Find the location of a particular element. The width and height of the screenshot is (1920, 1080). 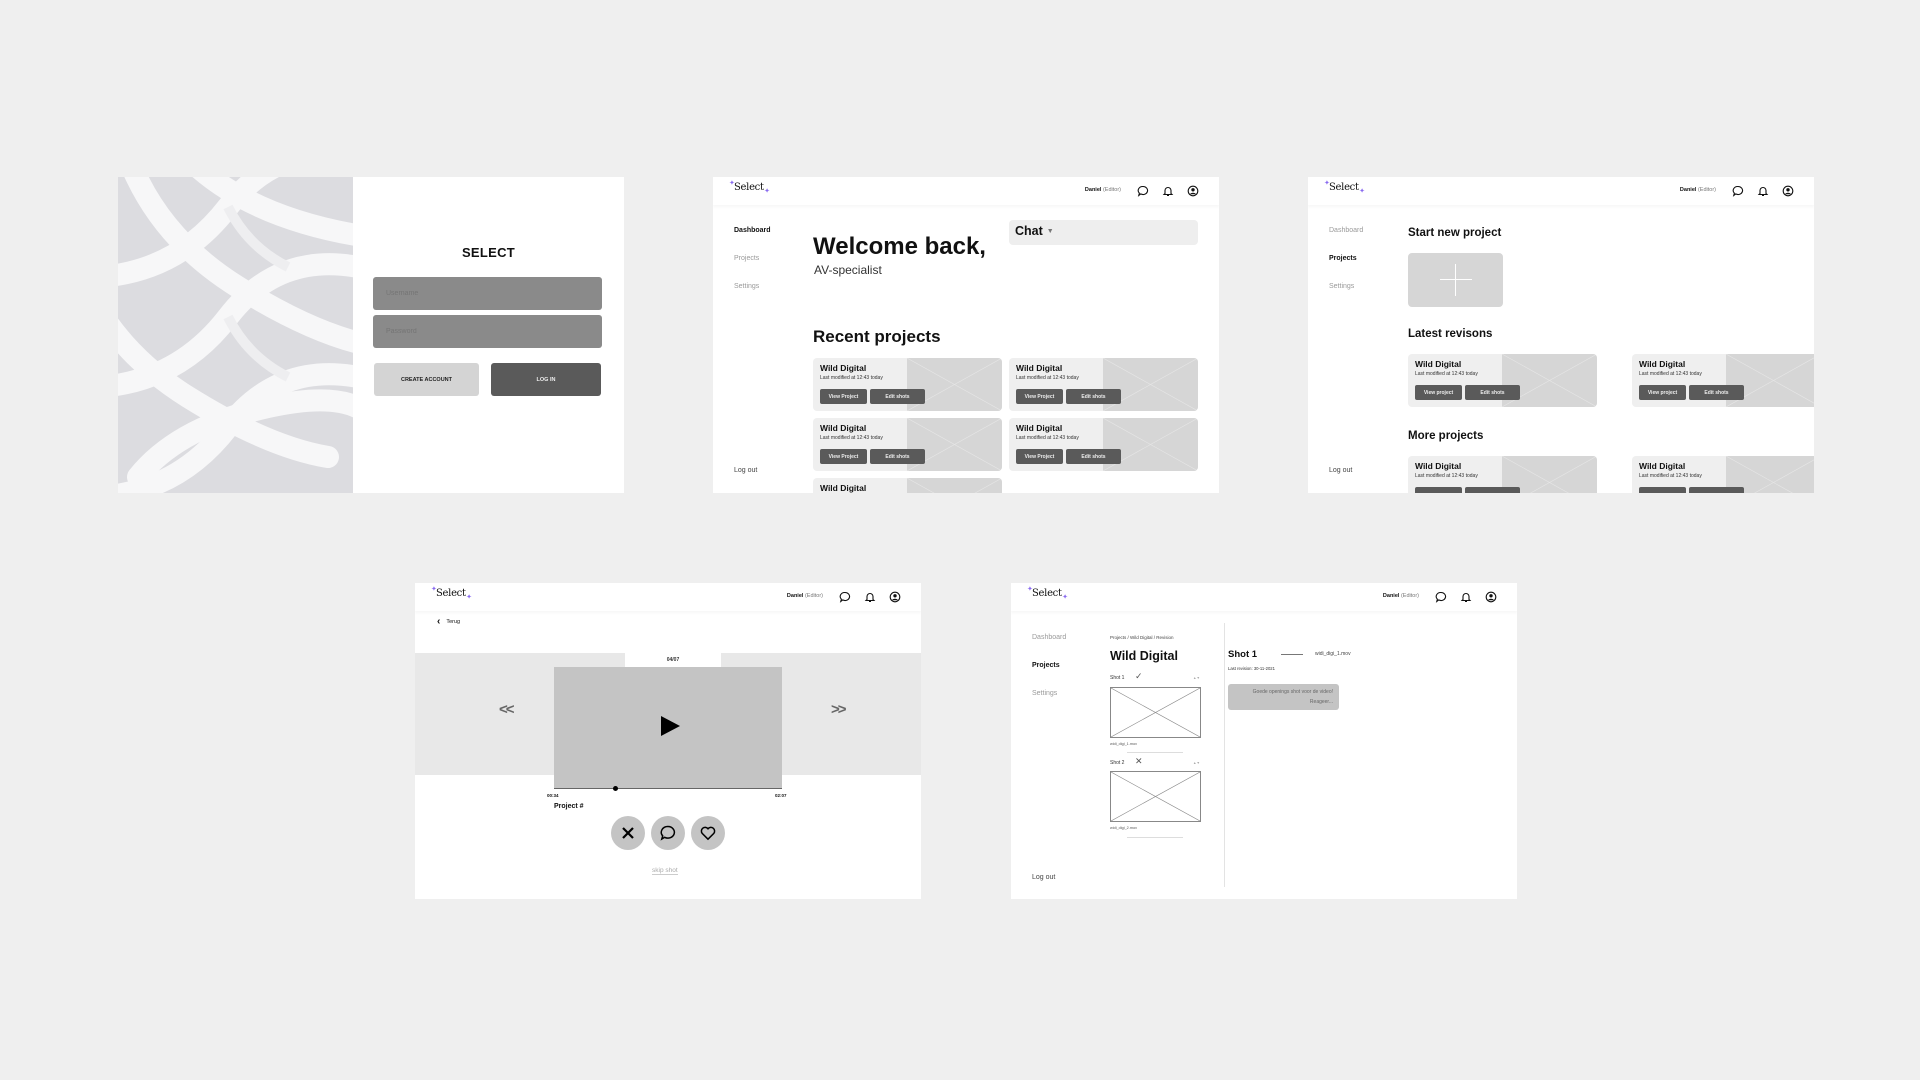

user-role: (Editor) is located at coordinates (1706, 190).